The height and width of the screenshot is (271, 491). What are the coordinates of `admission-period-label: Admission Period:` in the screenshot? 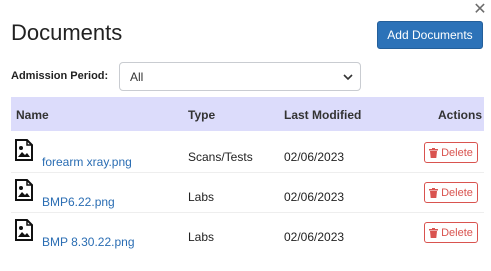 It's located at (60, 76).